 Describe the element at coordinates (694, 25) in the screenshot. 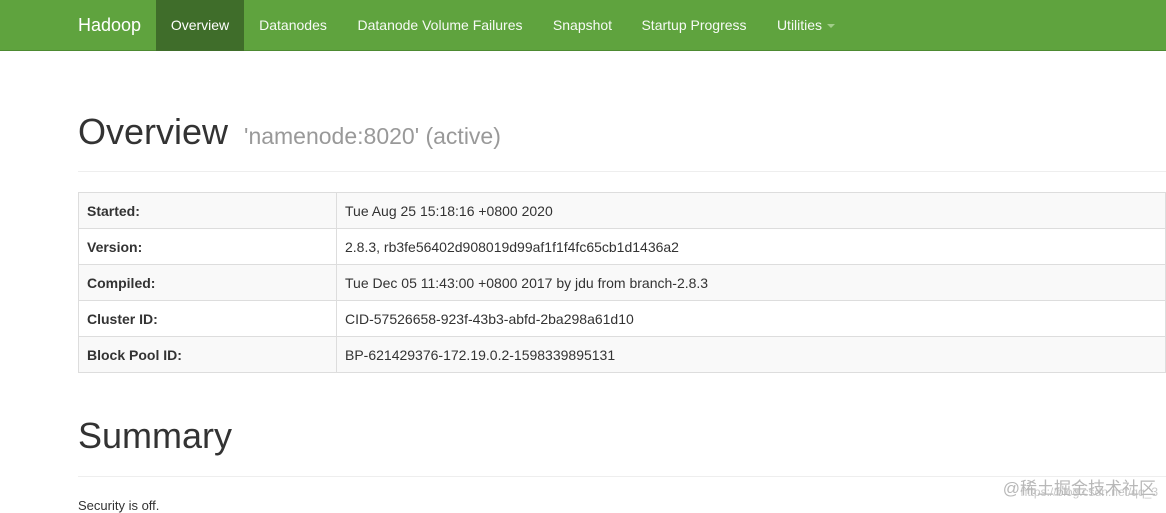

I see `nav-tab-startup-progress: Startup Progress` at that location.